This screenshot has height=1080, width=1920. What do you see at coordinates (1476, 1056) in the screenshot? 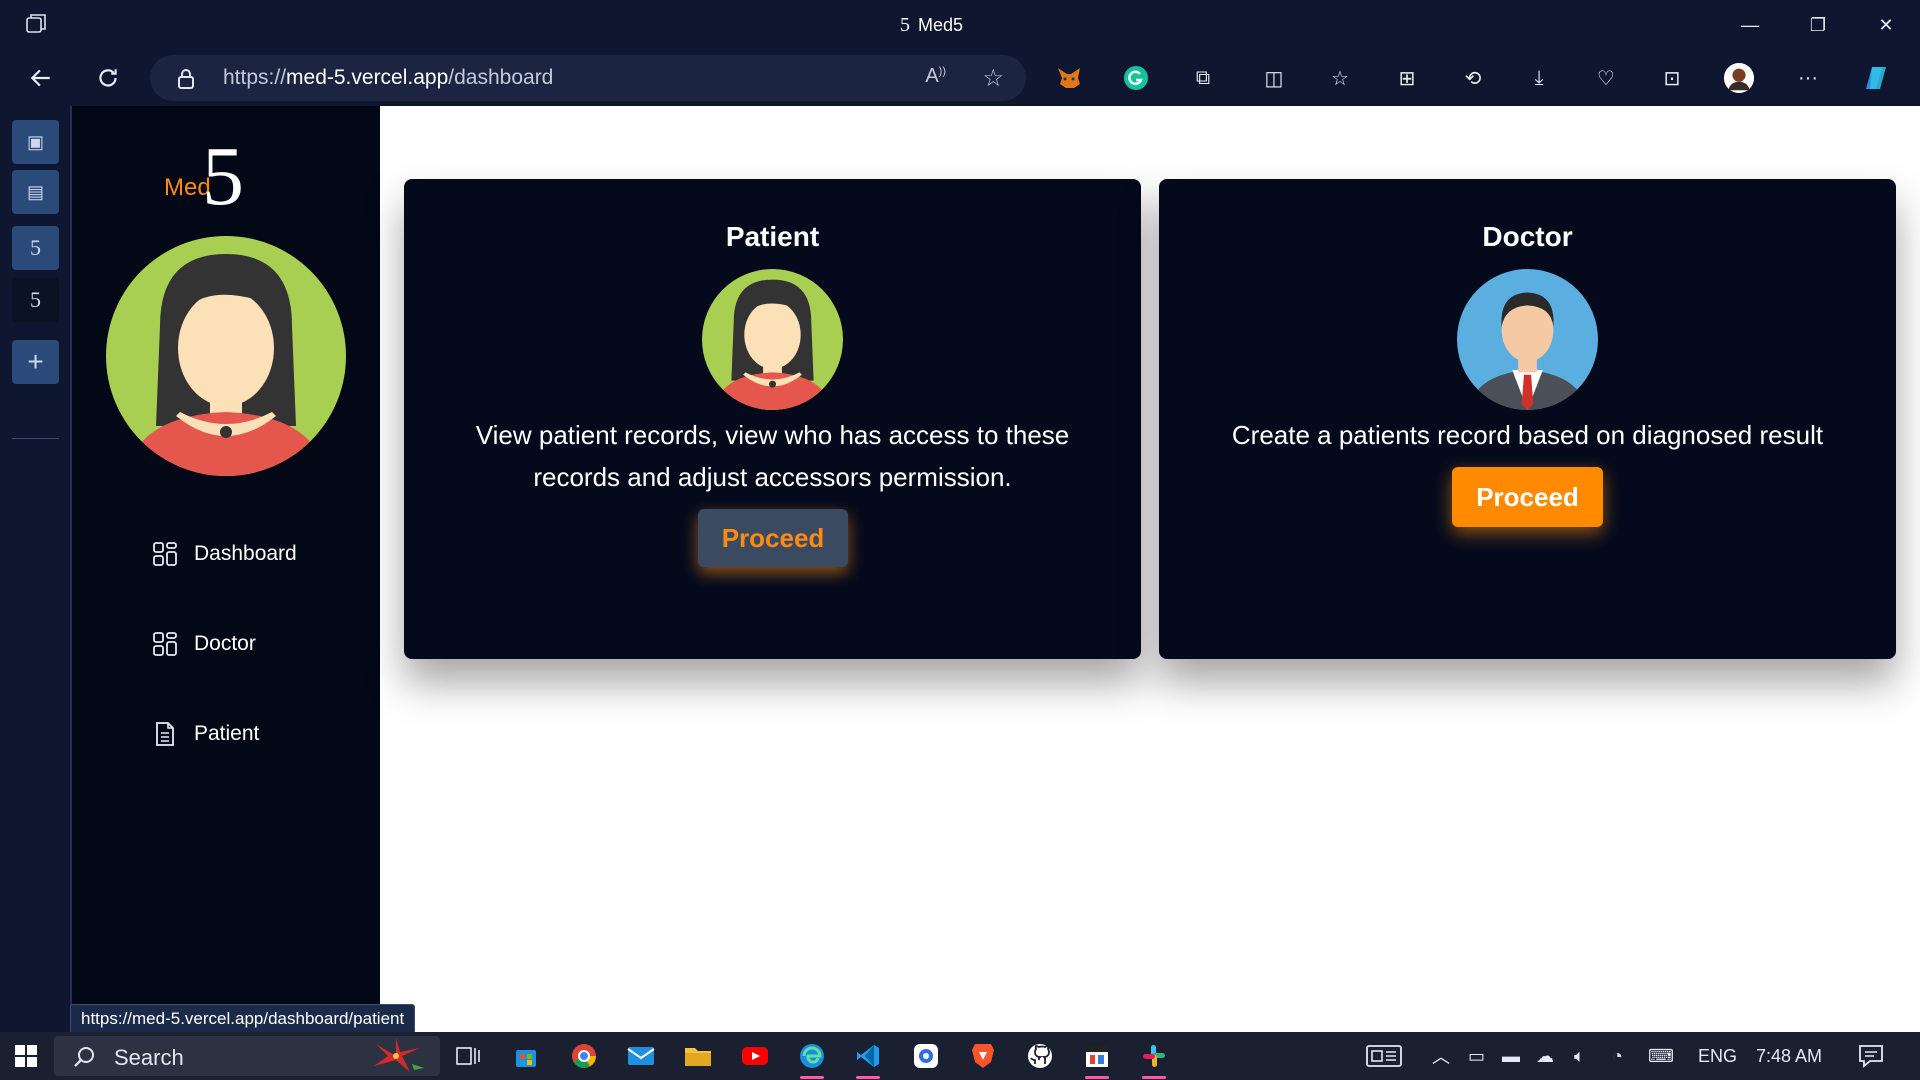
I see `meet-now-icon: ▭` at bounding box center [1476, 1056].